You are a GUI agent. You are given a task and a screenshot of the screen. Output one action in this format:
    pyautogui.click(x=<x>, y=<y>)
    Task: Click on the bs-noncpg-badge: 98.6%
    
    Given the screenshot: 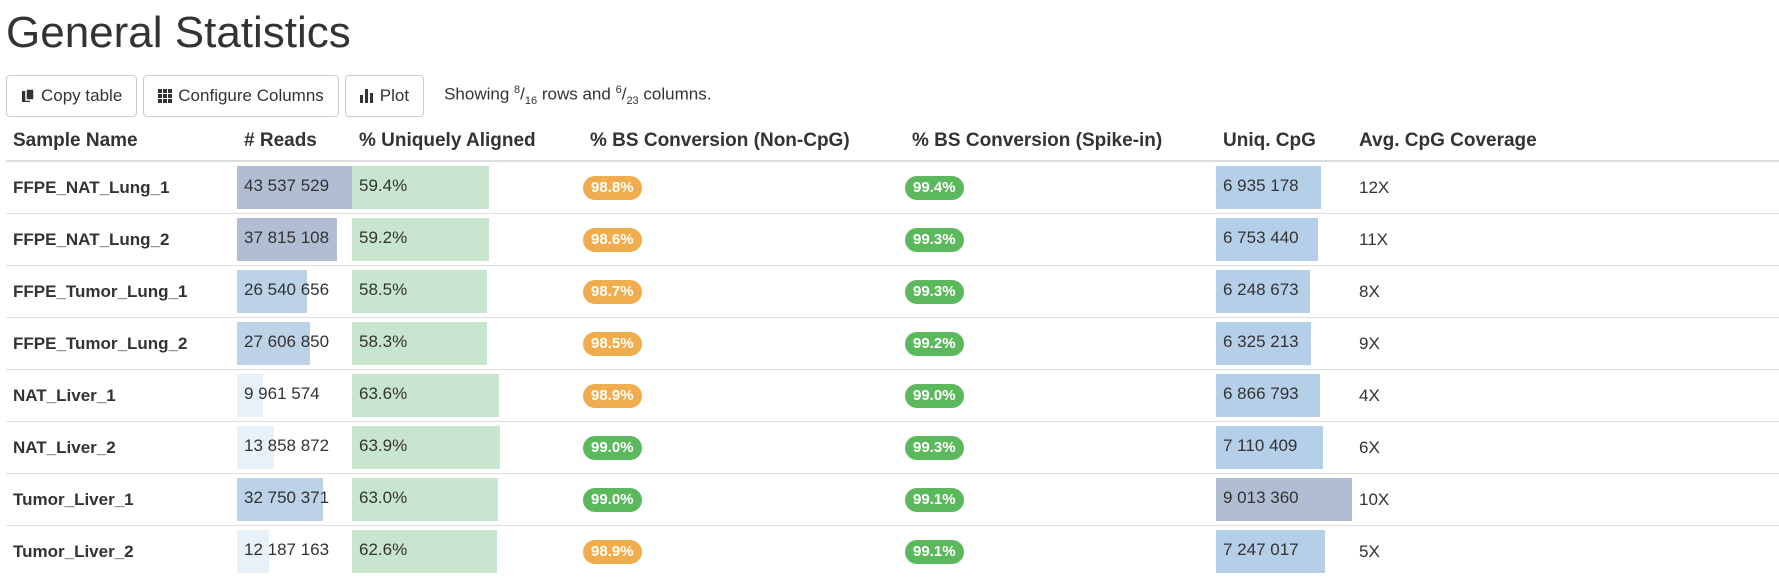 What is the action you would take?
    pyautogui.click(x=612, y=239)
    